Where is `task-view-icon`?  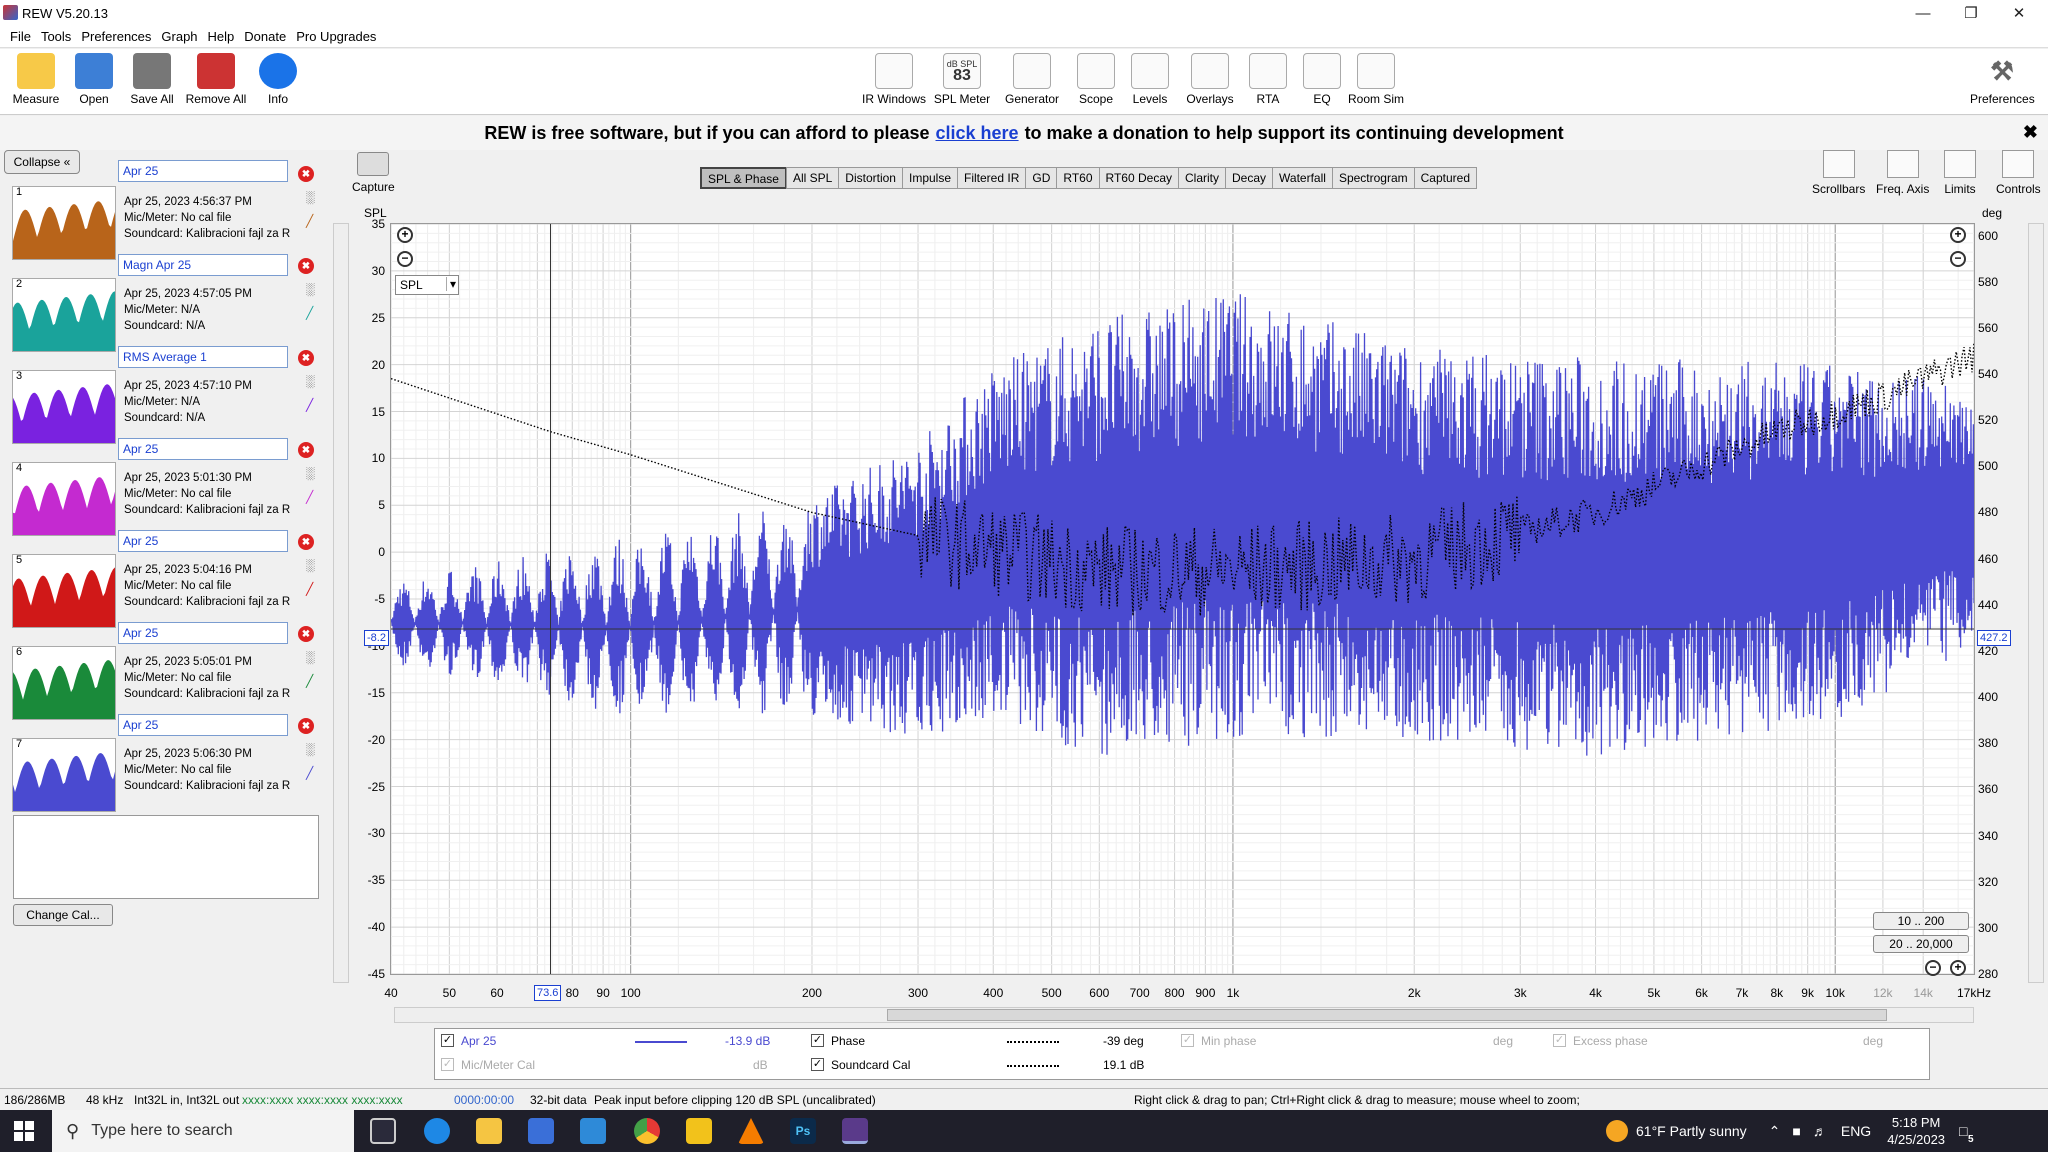 task-view-icon is located at coordinates (383, 1131).